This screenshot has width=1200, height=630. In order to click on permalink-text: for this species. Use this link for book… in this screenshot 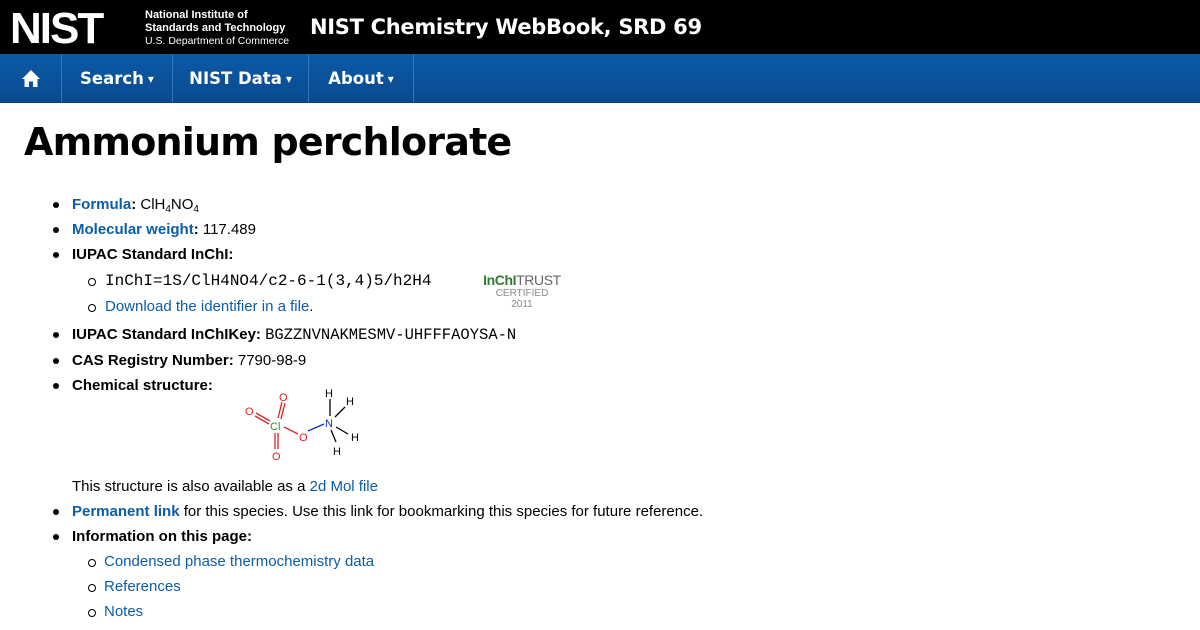, I will do `click(443, 511)`.